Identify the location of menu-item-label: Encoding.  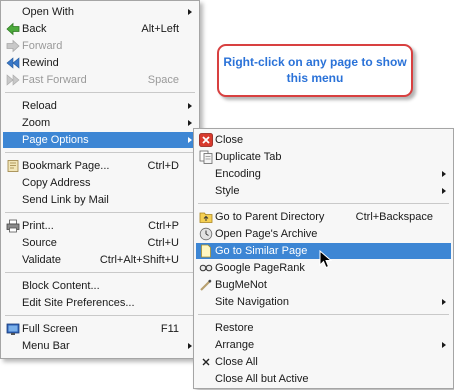
(238, 174).